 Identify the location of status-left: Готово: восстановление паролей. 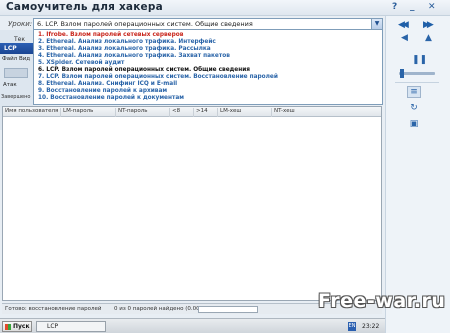
(53, 309).